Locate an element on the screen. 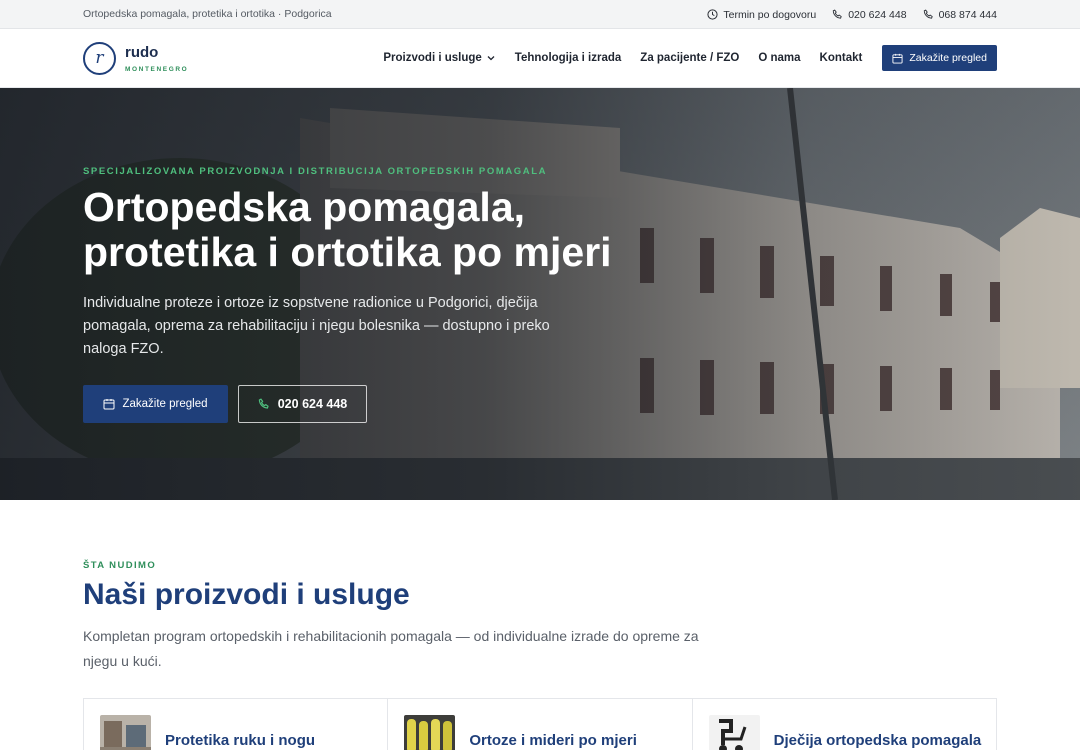  phone-1-text: 020 624 448 is located at coordinates (877, 14).